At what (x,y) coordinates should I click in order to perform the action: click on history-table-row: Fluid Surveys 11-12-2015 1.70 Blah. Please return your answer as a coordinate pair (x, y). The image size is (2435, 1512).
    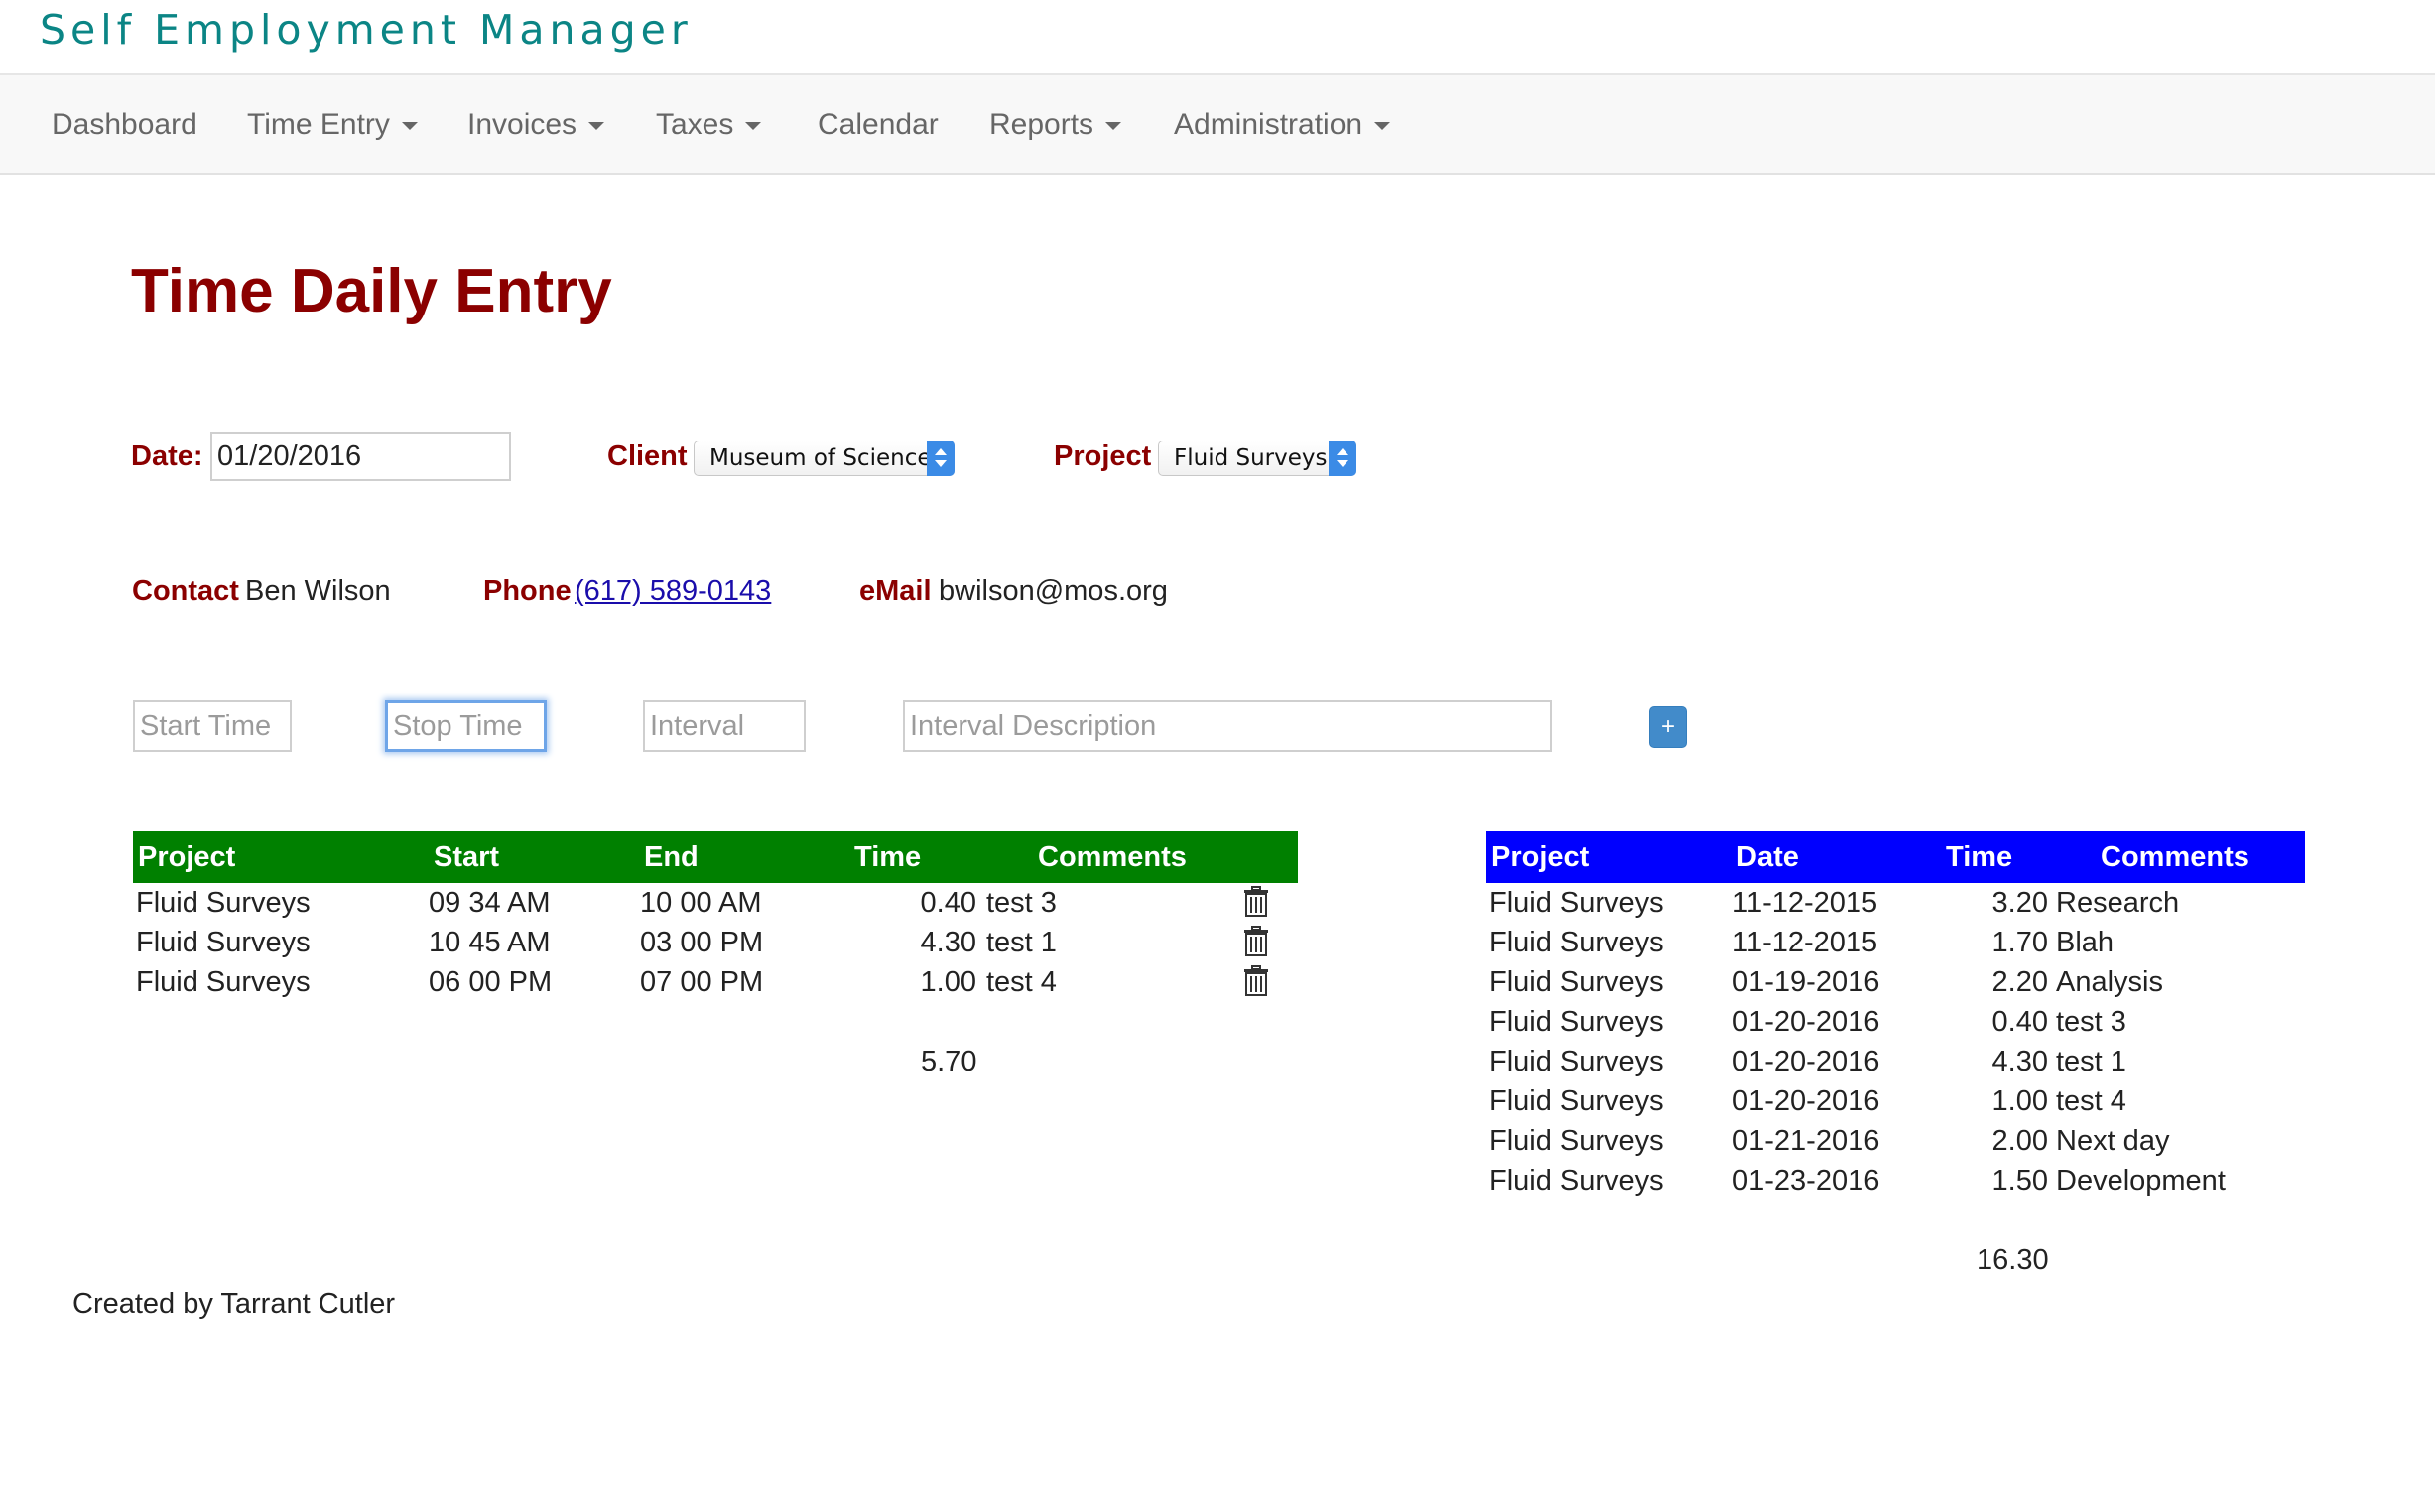
    Looking at the image, I should click on (1896, 942).